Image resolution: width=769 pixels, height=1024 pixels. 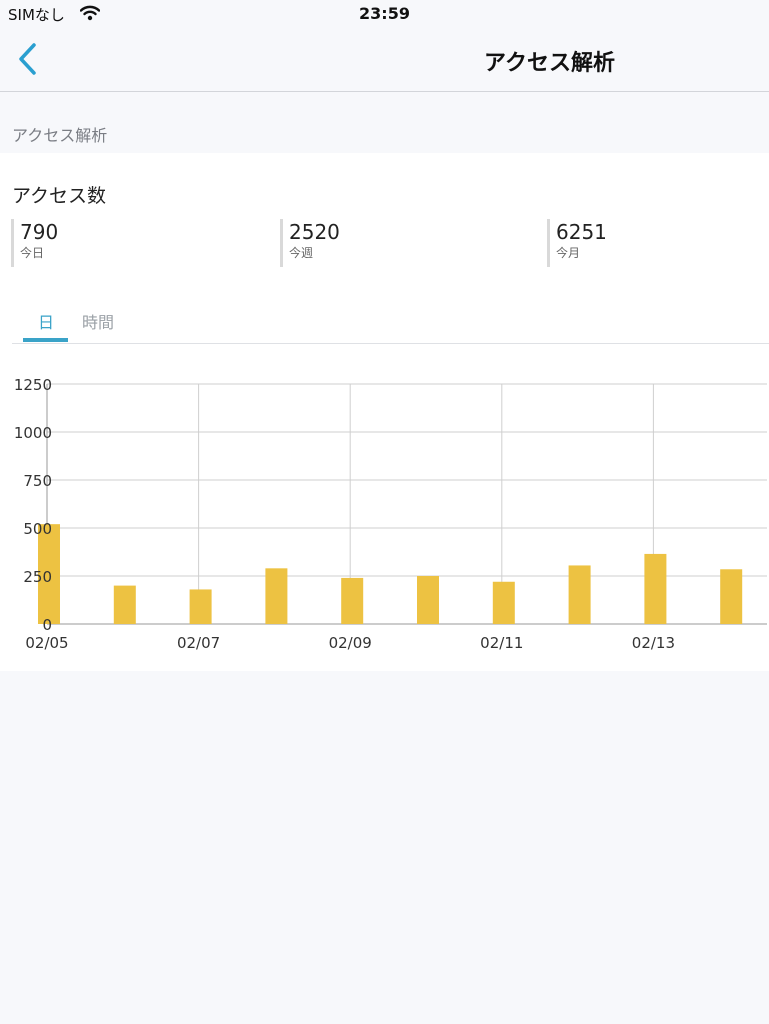 What do you see at coordinates (655, 588) in the screenshot?
I see `bar-02/13` at bounding box center [655, 588].